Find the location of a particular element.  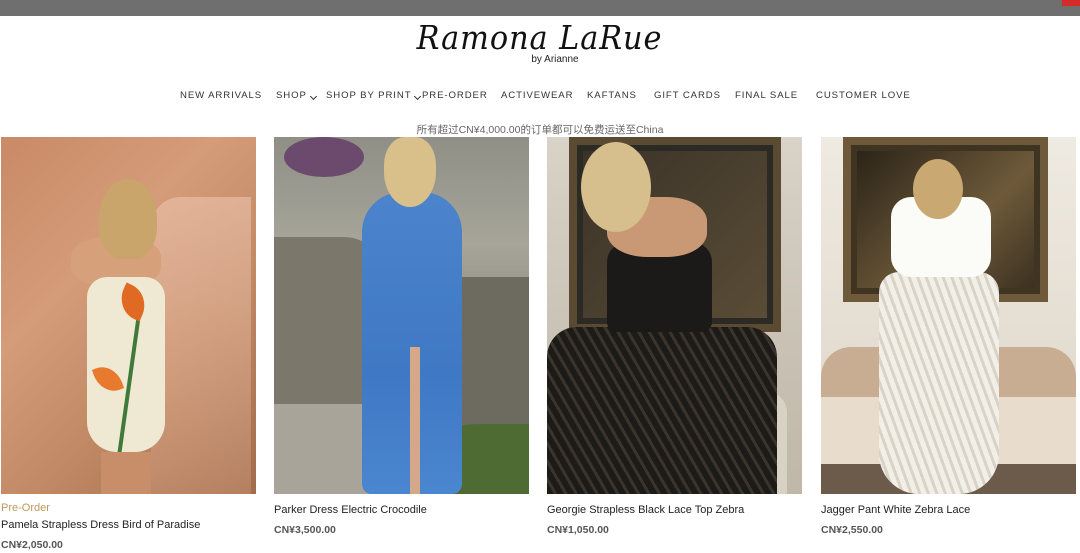

product-name: Pamela Strapless Dress Bird of Paradise is located at coordinates (128, 525).